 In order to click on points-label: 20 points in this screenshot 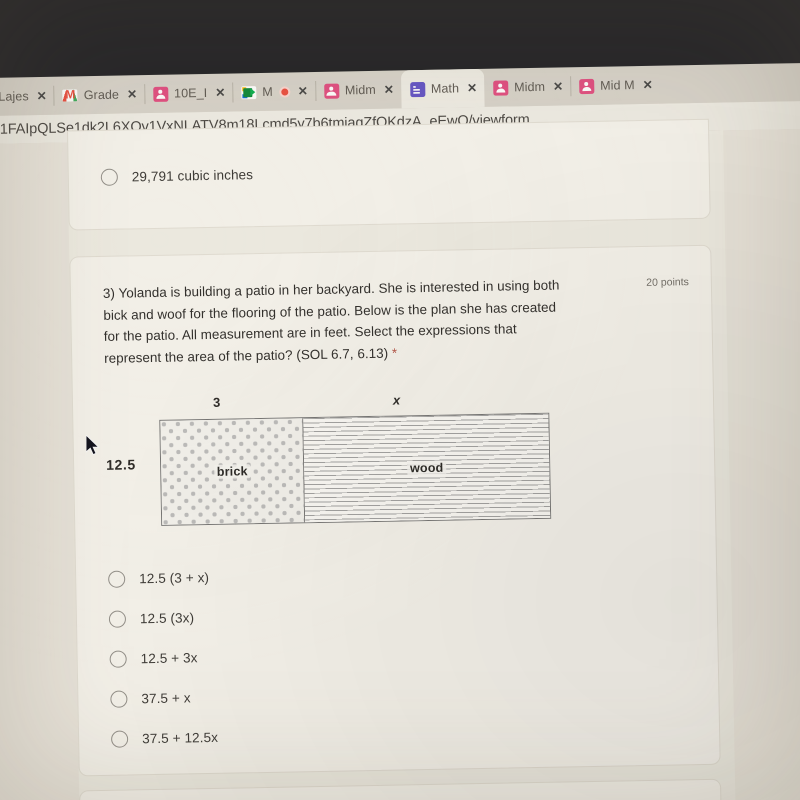, I will do `click(667, 282)`.